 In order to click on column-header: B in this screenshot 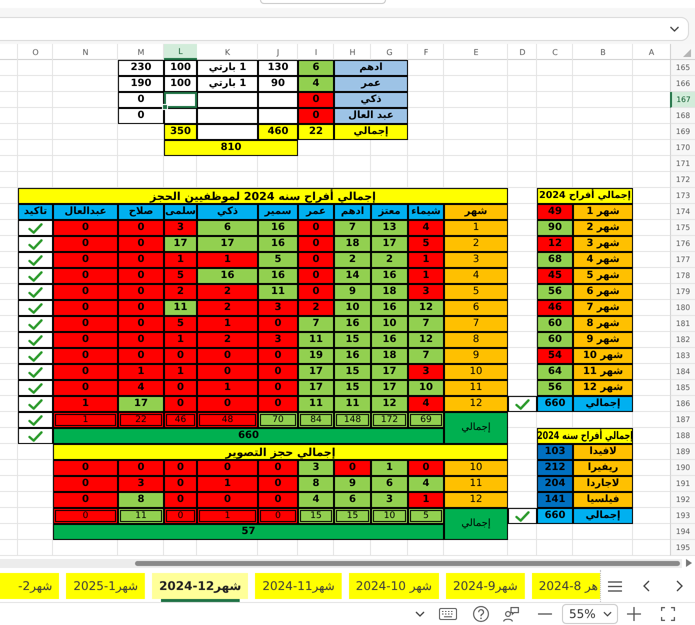, I will do `click(603, 52)`.